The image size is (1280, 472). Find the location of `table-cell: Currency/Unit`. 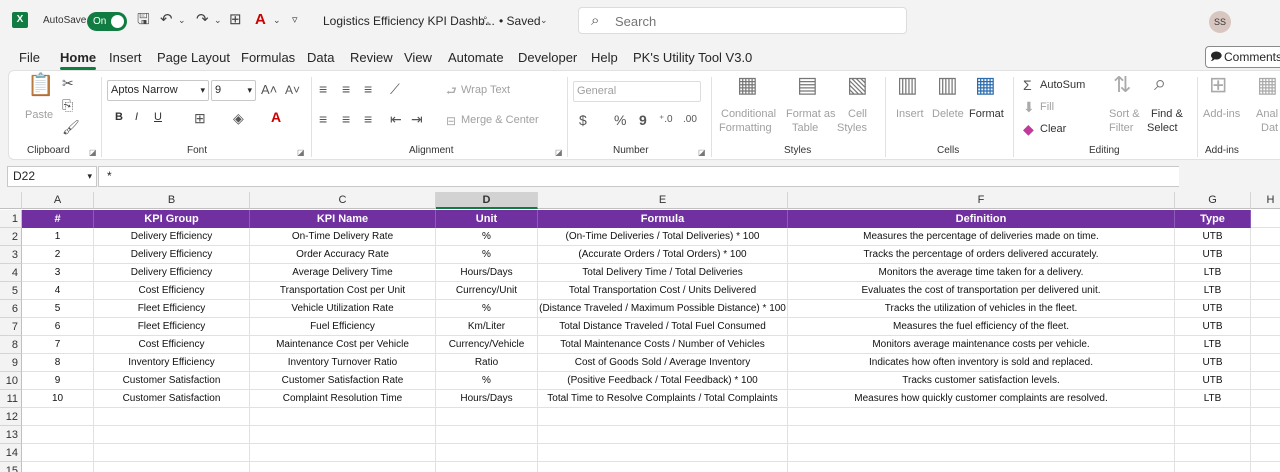

table-cell: Currency/Unit is located at coordinates (487, 291).